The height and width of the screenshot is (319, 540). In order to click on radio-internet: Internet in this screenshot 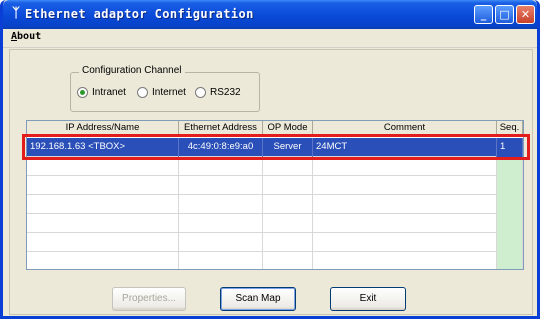, I will do `click(161, 92)`.